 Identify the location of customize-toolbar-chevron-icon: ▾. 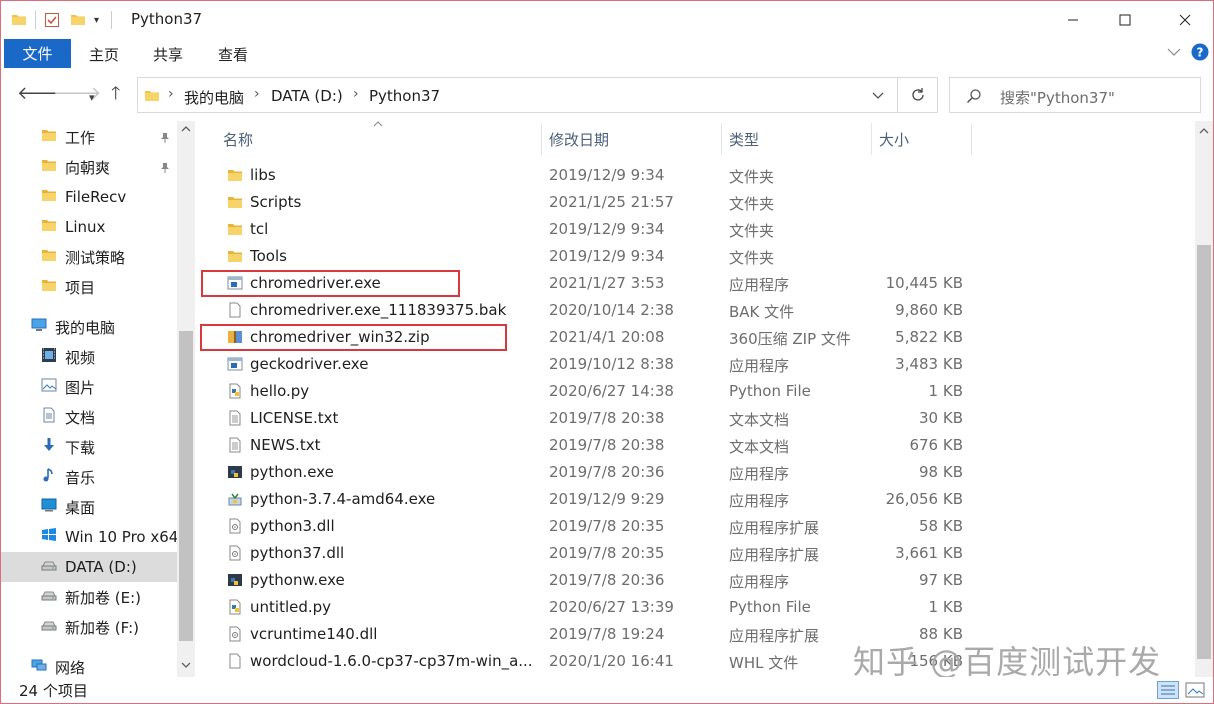
(96, 20).